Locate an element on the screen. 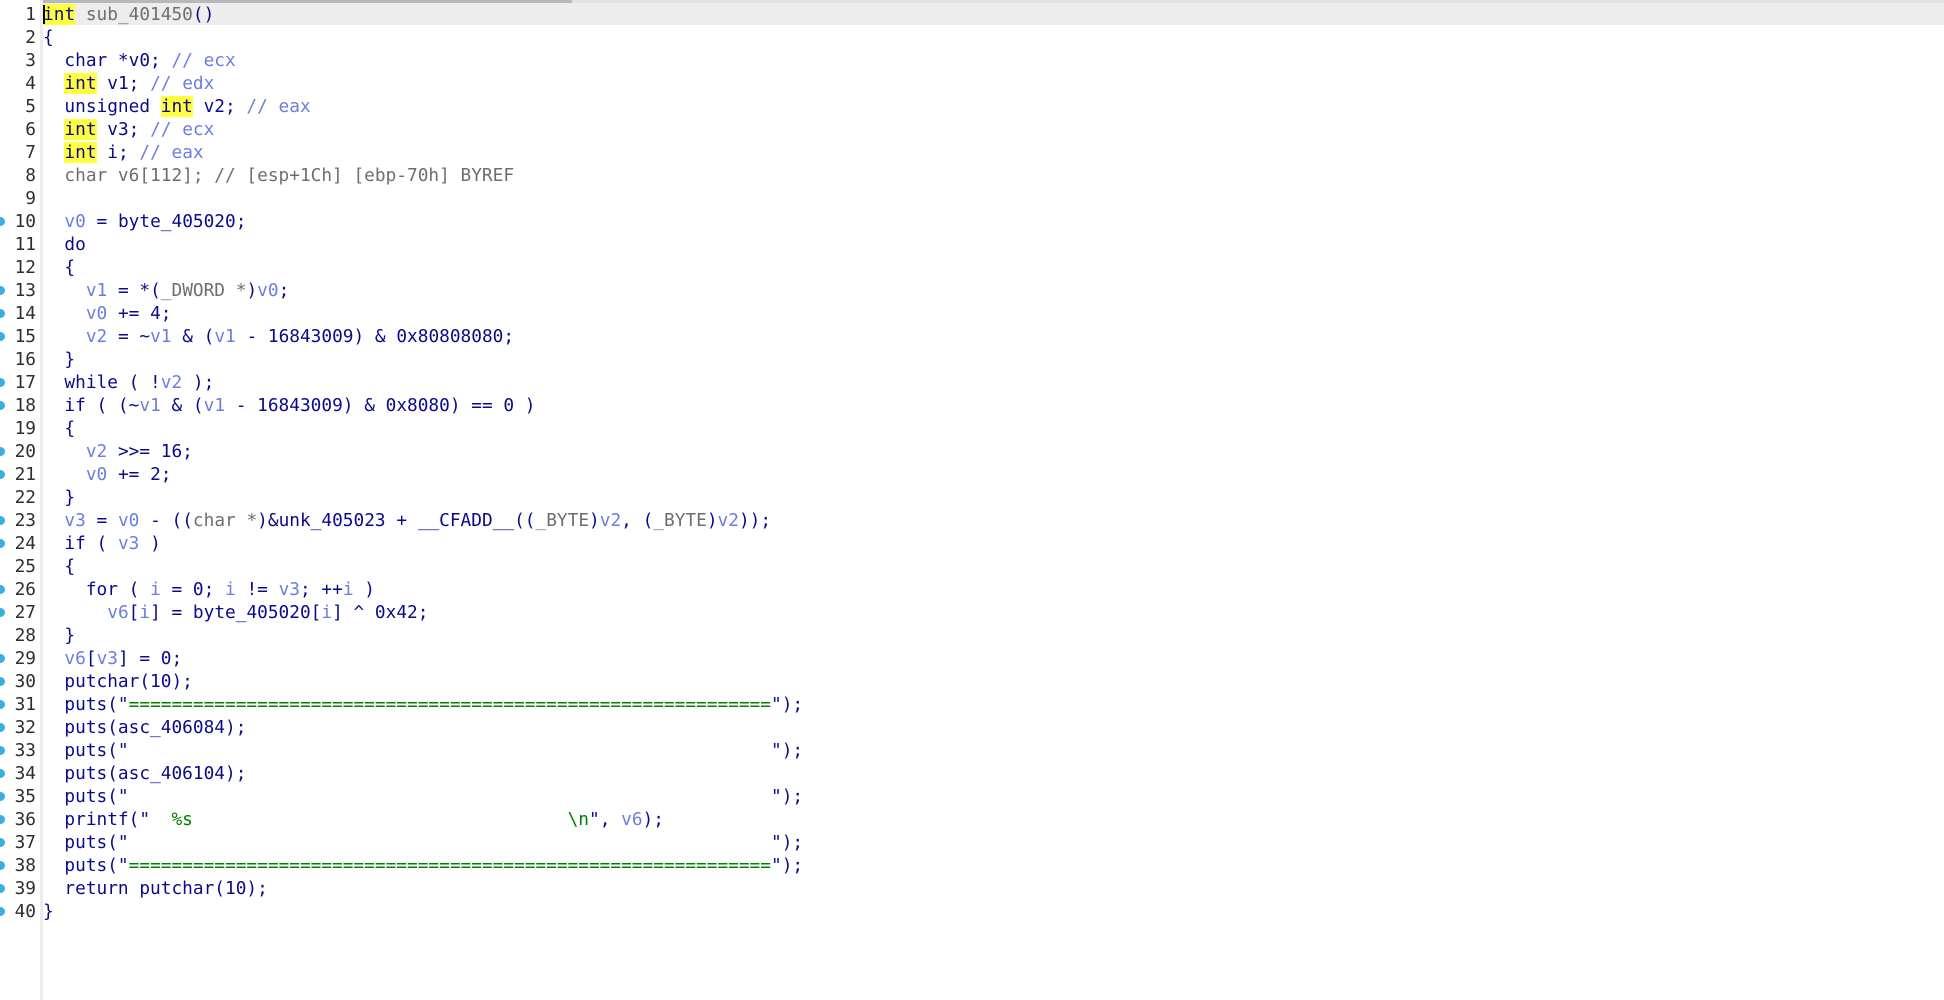  line-number: 37 is located at coordinates (25, 842).